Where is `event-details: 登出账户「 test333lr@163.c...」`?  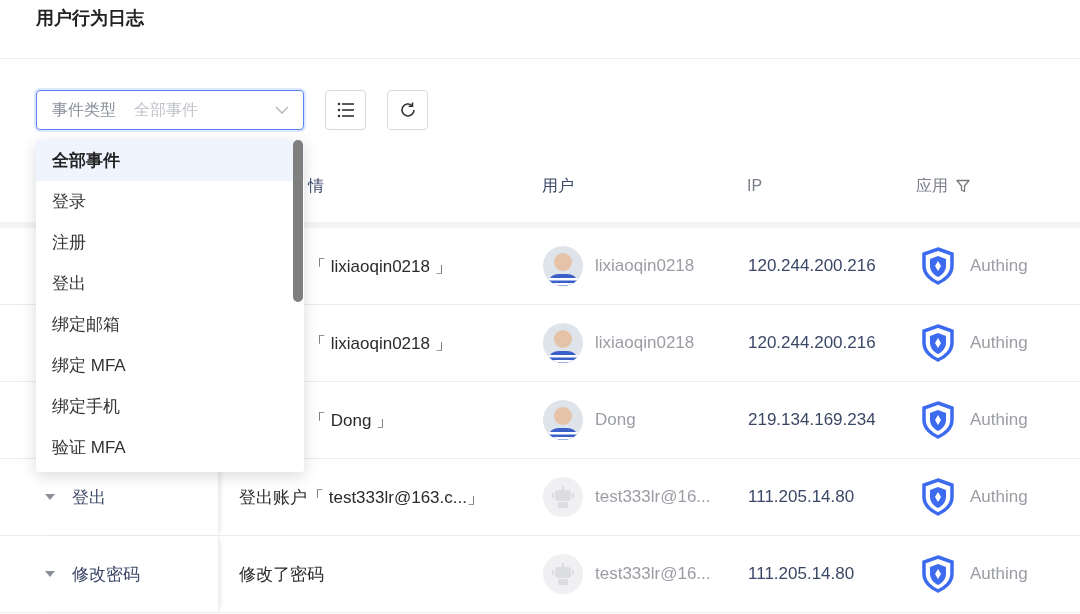
event-details: 登出账户「 test333lr@163.c...」 is located at coordinates (361, 497).